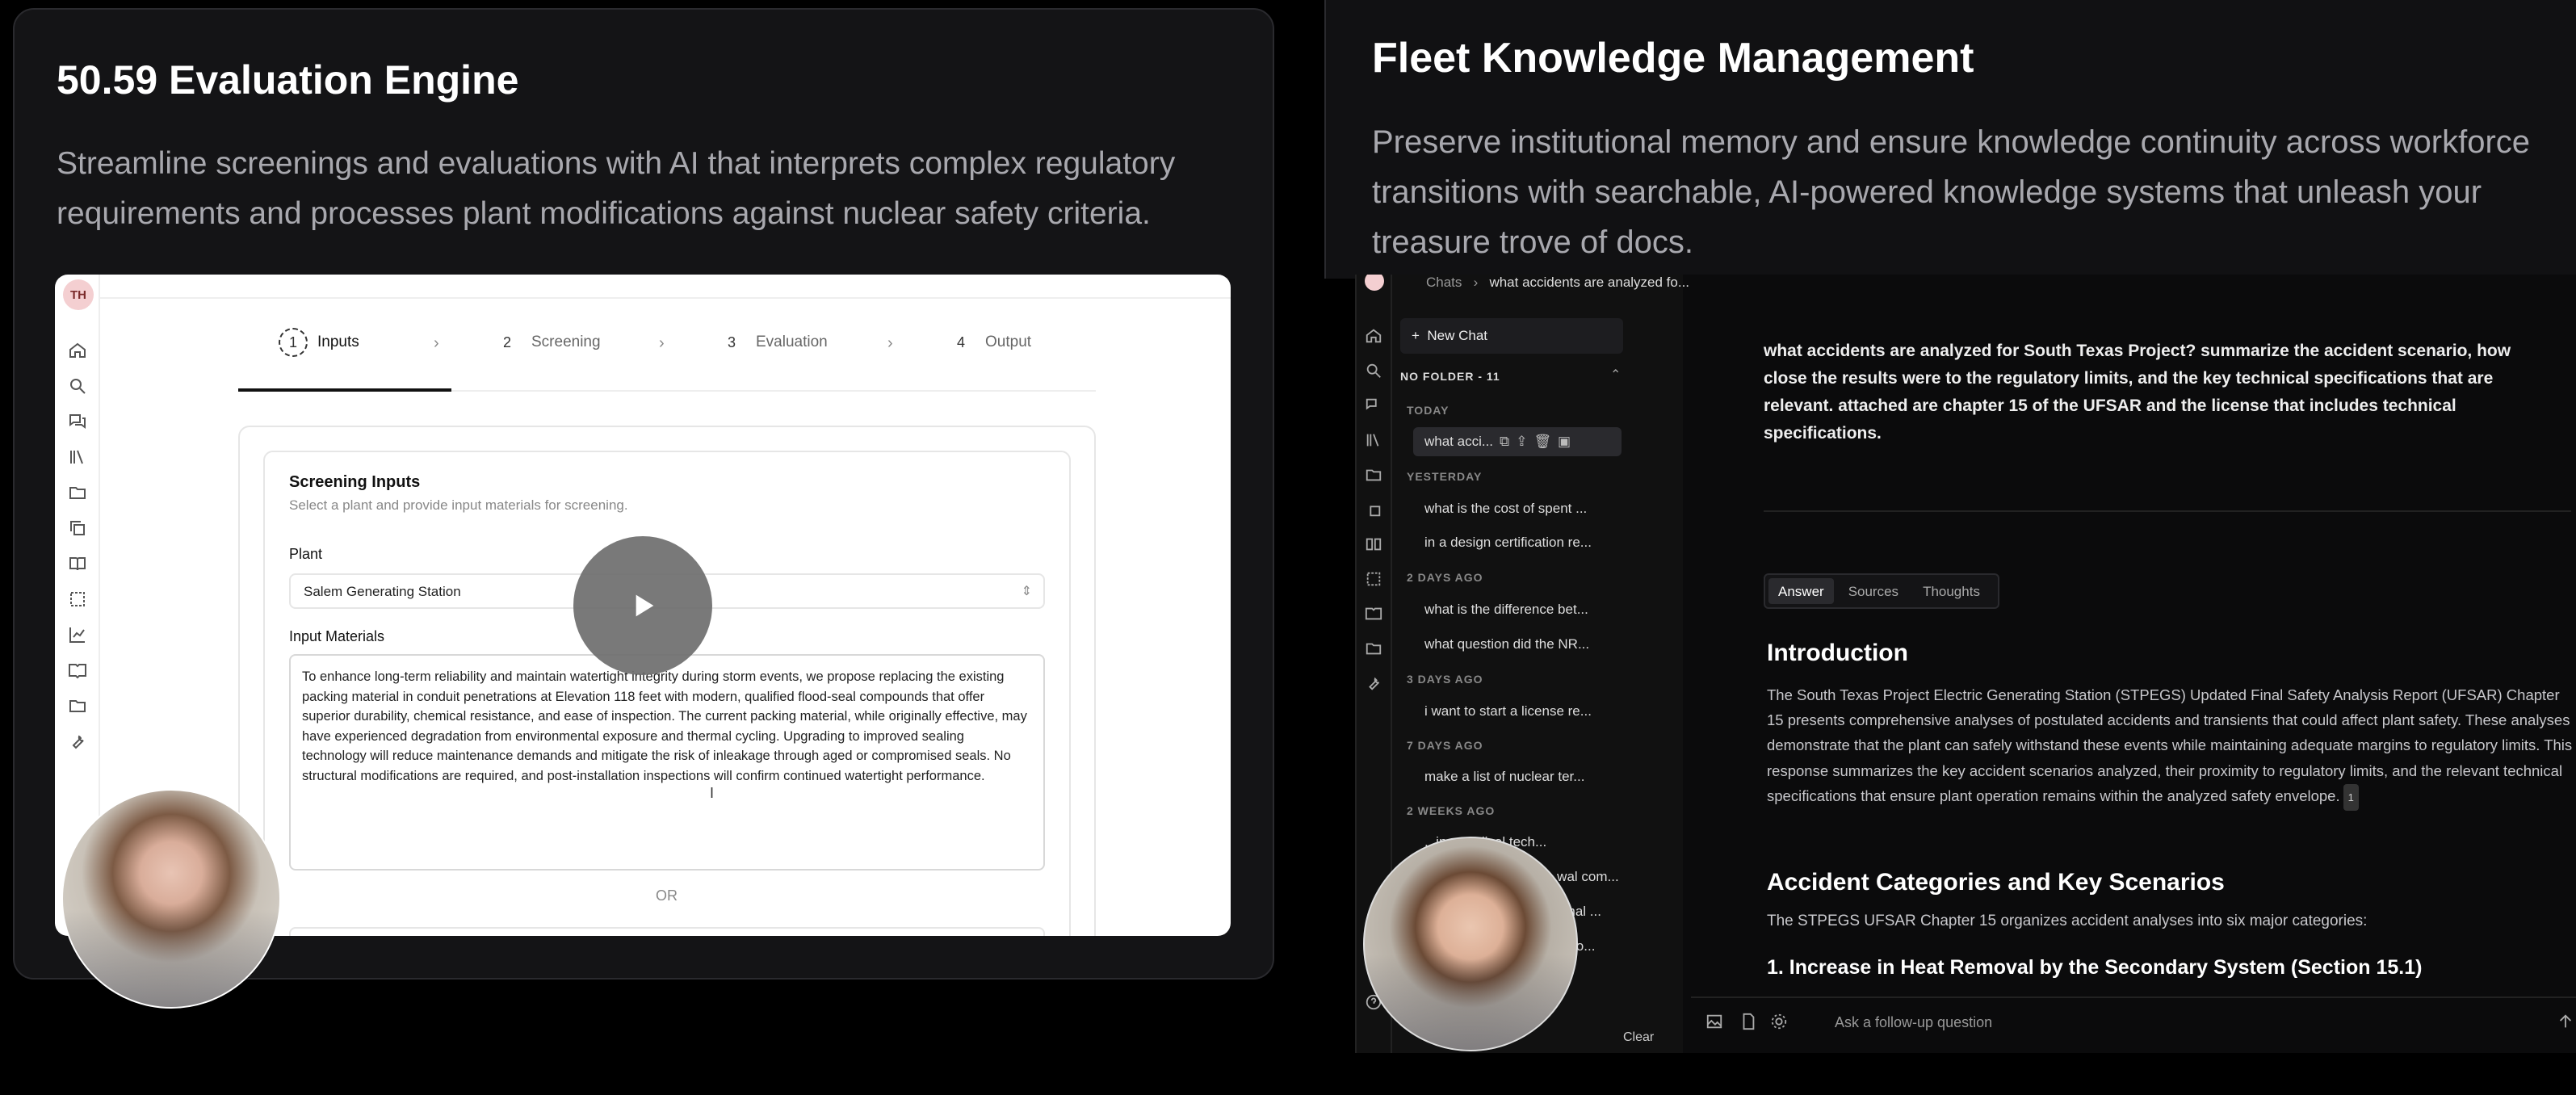 Image resolution: width=2576 pixels, height=1095 pixels. I want to click on group-label: 2 WEEKS AGO, so click(1451, 810).